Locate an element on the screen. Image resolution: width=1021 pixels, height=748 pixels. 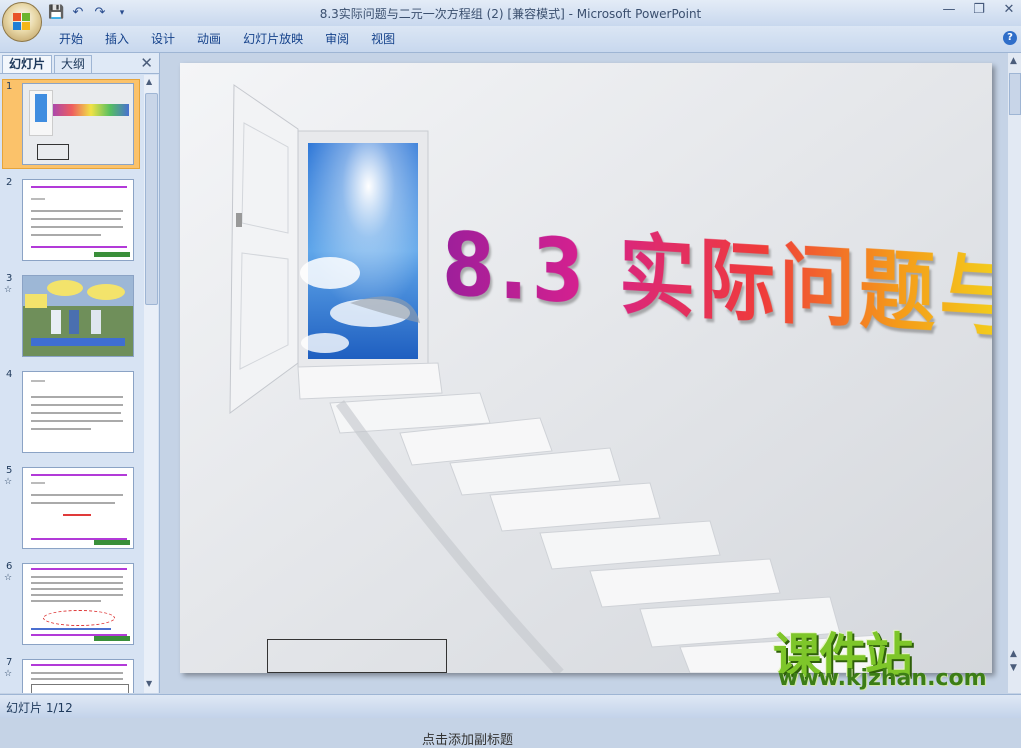
minimize-icon: — is located at coordinates (949, 10).